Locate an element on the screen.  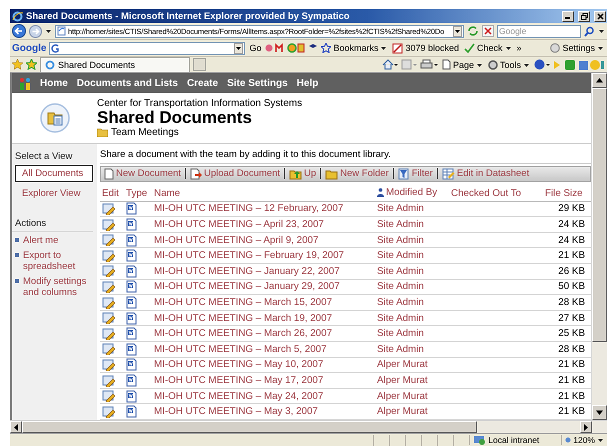
toolbar-button: New Document is located at coordinates (142, 174).